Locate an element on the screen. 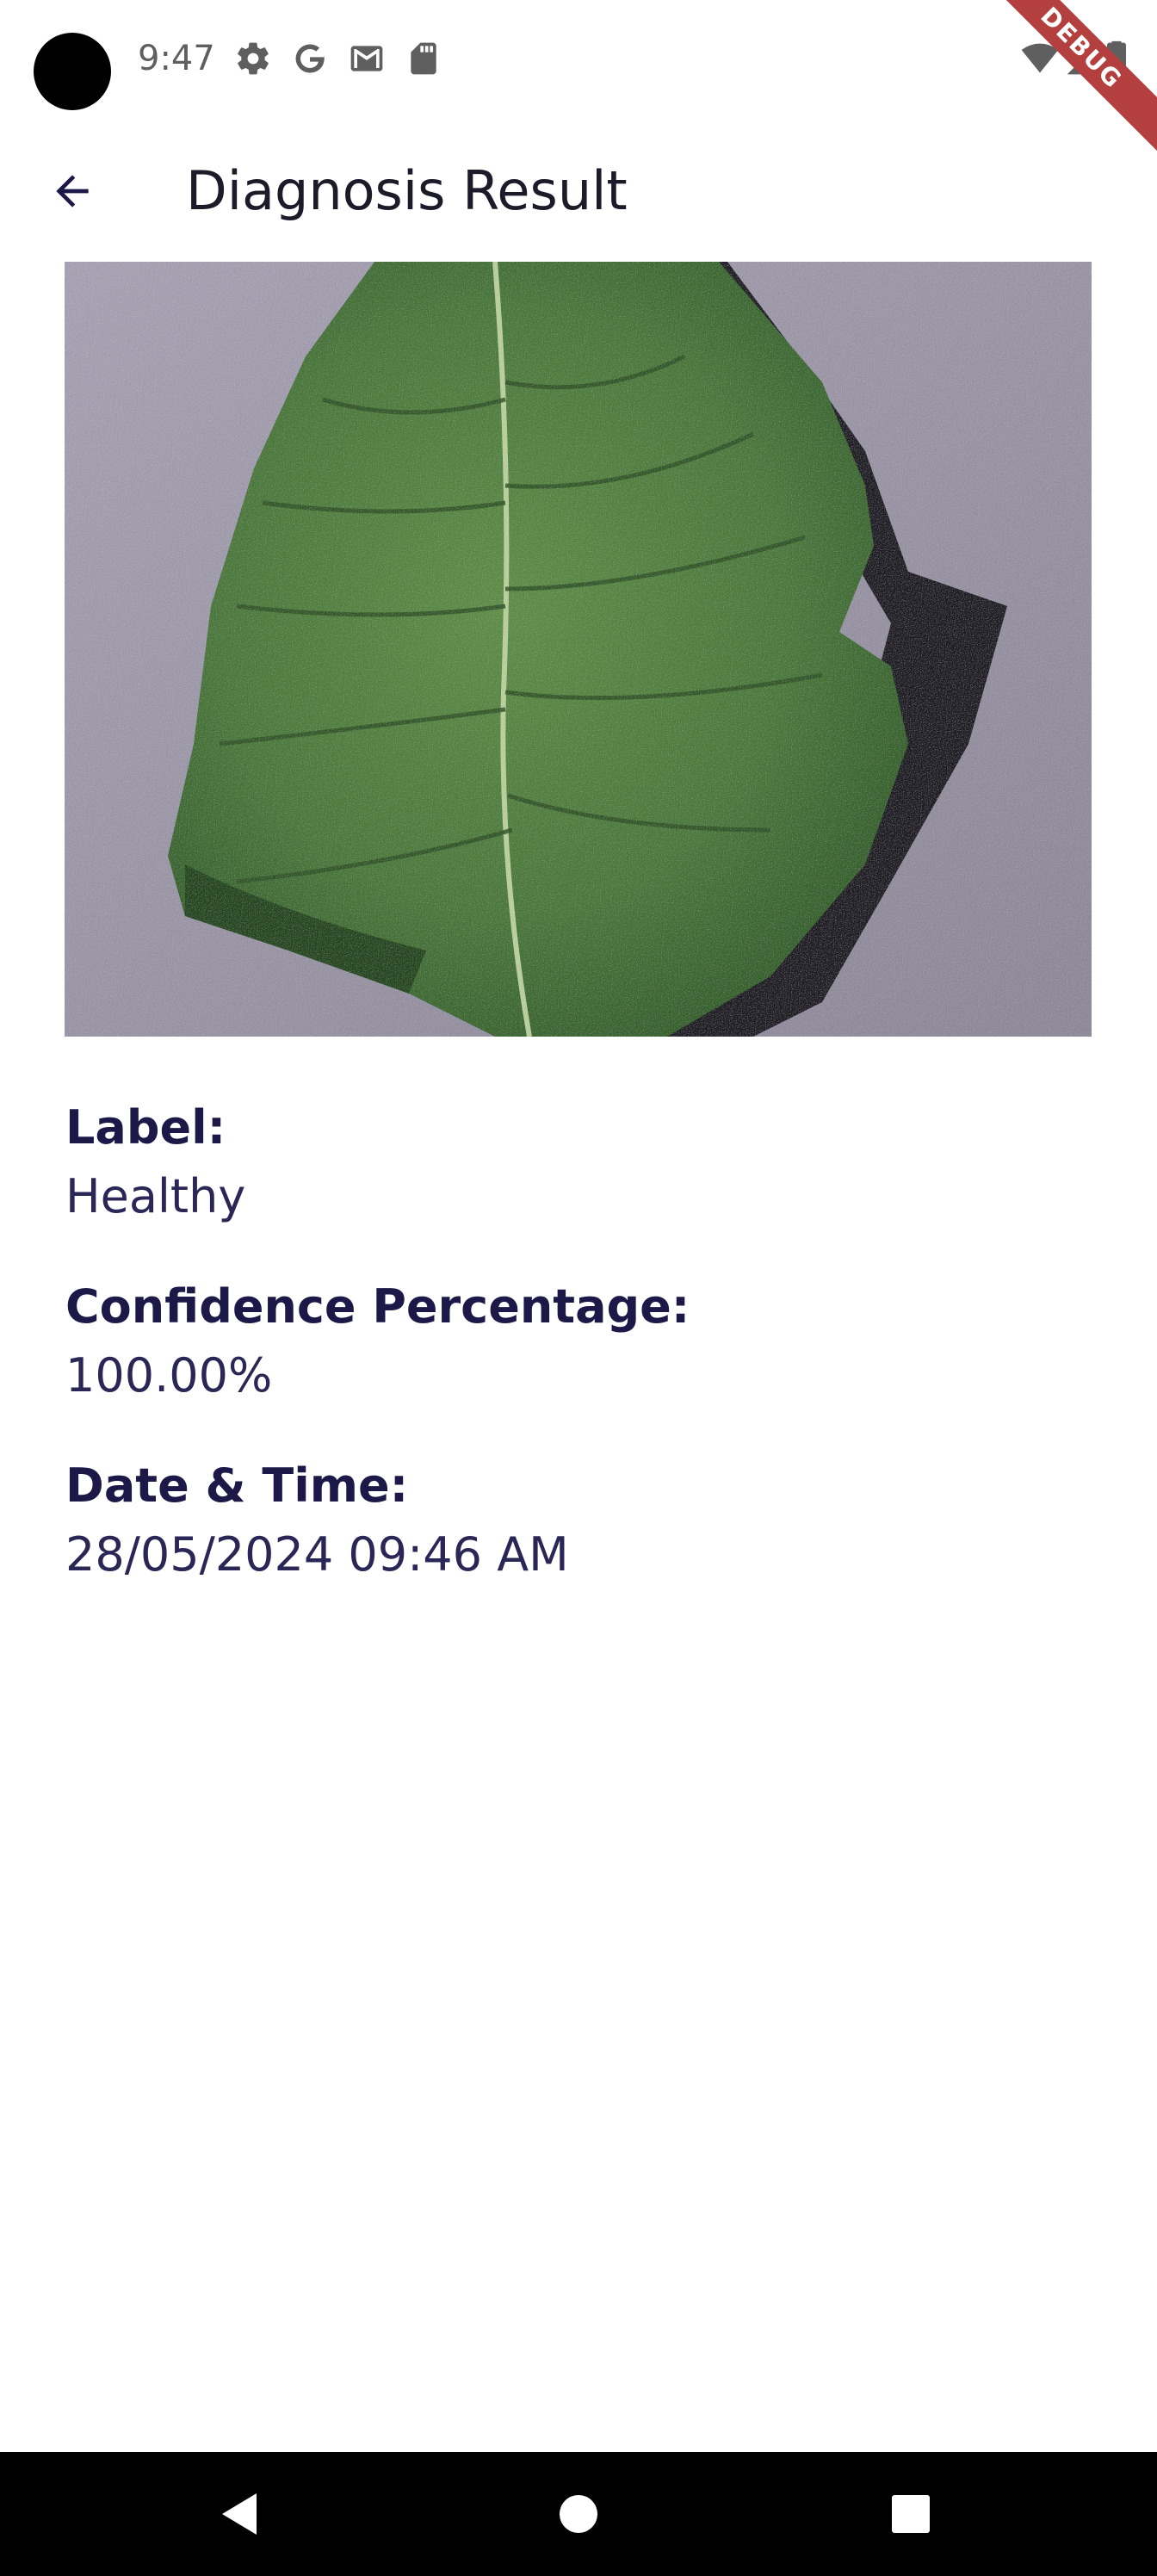 The image size is (1157, 2576). label-value: Healthy is located at coordinates (155, 1196).